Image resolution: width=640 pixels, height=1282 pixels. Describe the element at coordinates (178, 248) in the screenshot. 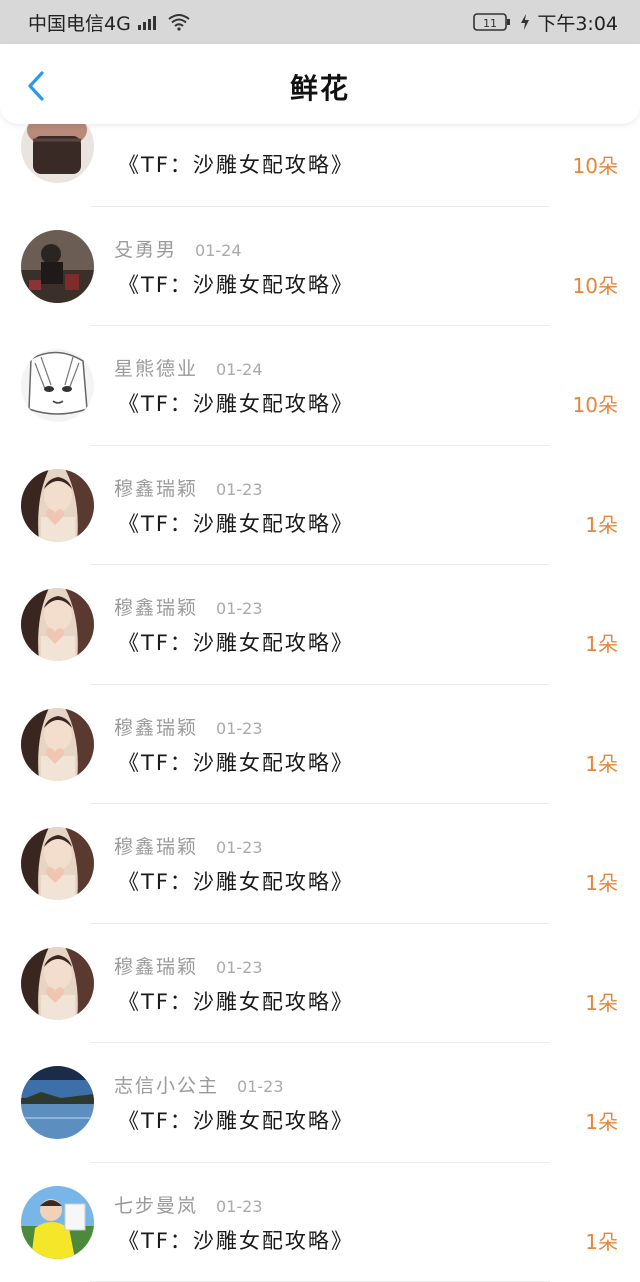

I see `row-meta: 殳勇男 01-24` at that location.